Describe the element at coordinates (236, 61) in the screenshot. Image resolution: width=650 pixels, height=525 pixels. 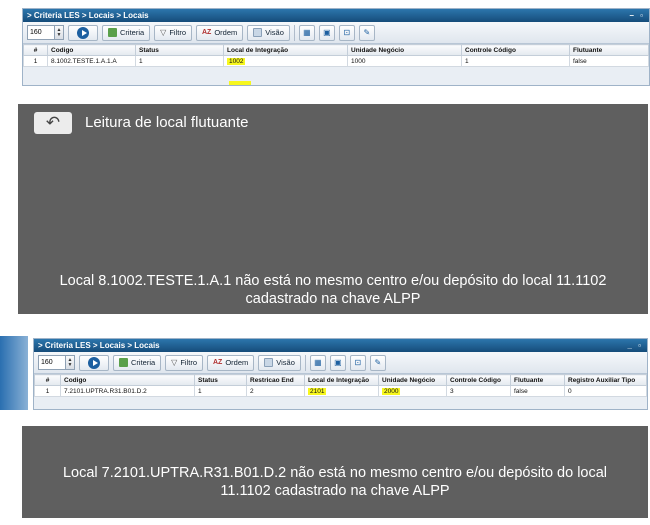
I see `highlighted-value: 1002` at that location.